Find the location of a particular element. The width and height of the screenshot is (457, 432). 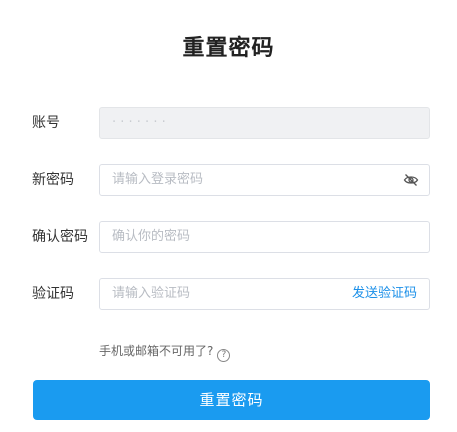

verification-code-input: 请输入验证码 发送验证码 is located at coordinates (264, 294).